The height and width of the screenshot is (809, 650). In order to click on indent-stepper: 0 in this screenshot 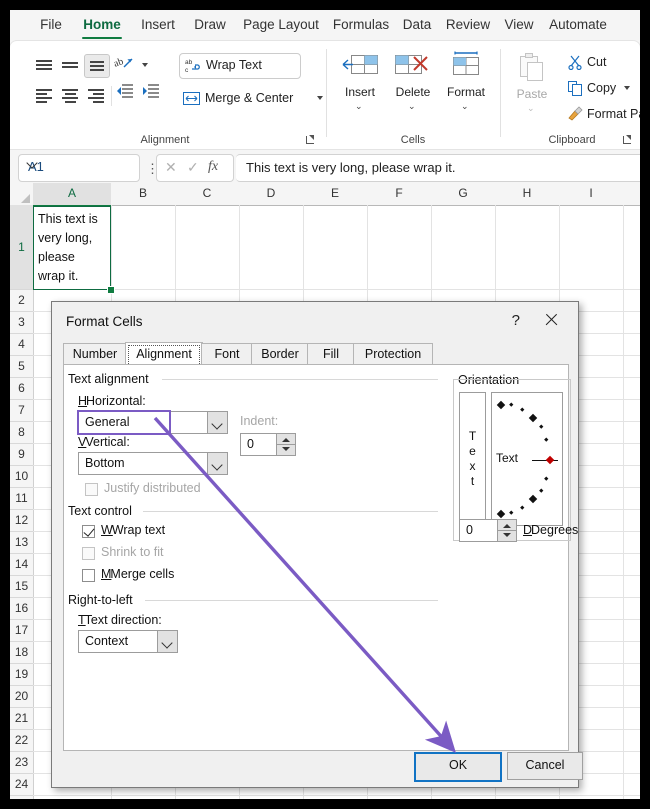, I will do `click(268, 444)`.